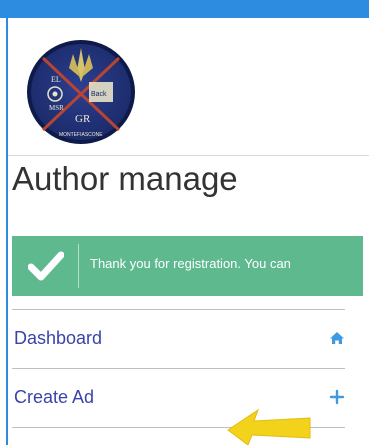  Describe the element at coordinates (54, 397) in the screenshot. I see `menu-item-label: Create Ad` at that location.